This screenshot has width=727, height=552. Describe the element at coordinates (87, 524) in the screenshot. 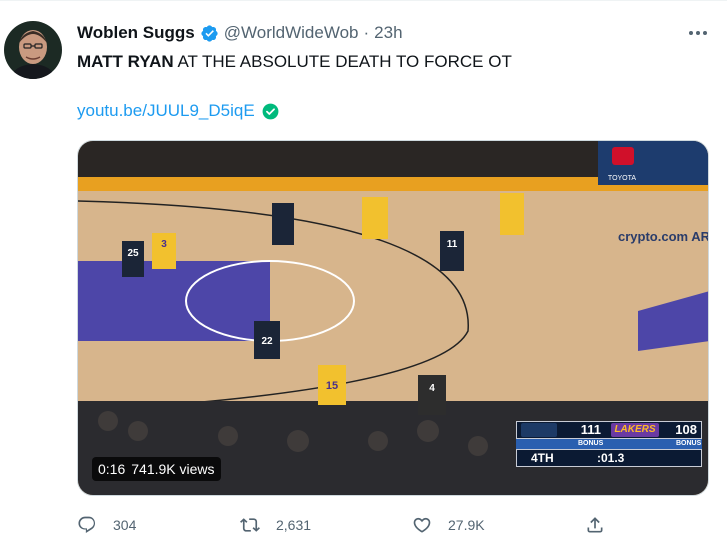

I see `reply-icon` at that location.